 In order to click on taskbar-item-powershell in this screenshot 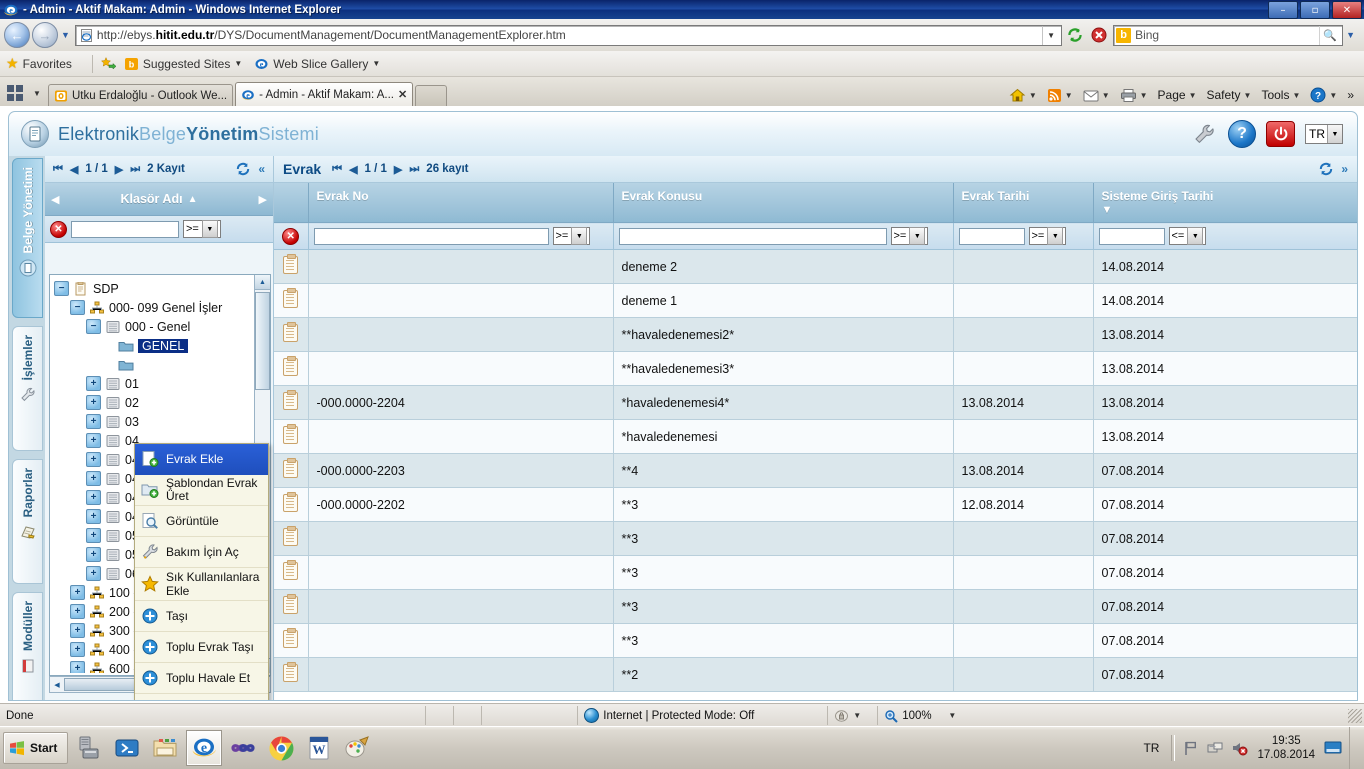, I will do `click(127, 748)`.